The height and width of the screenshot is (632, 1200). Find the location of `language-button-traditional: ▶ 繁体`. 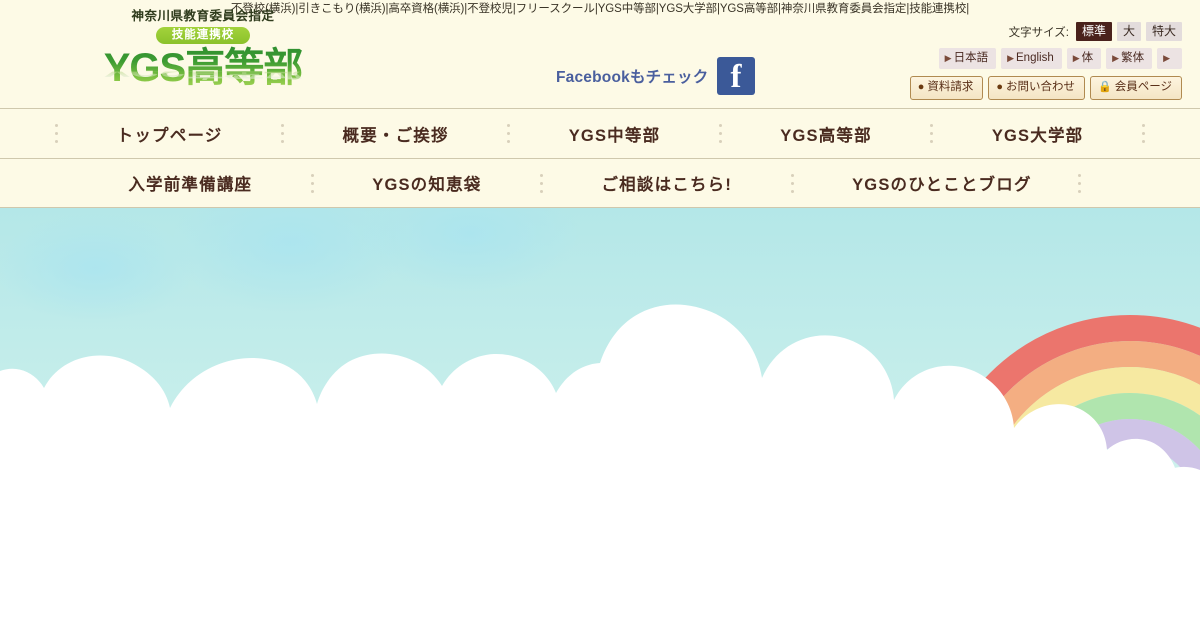

language-button-traditional: ▶ 繁体 is located at coordinates (1129, 58).